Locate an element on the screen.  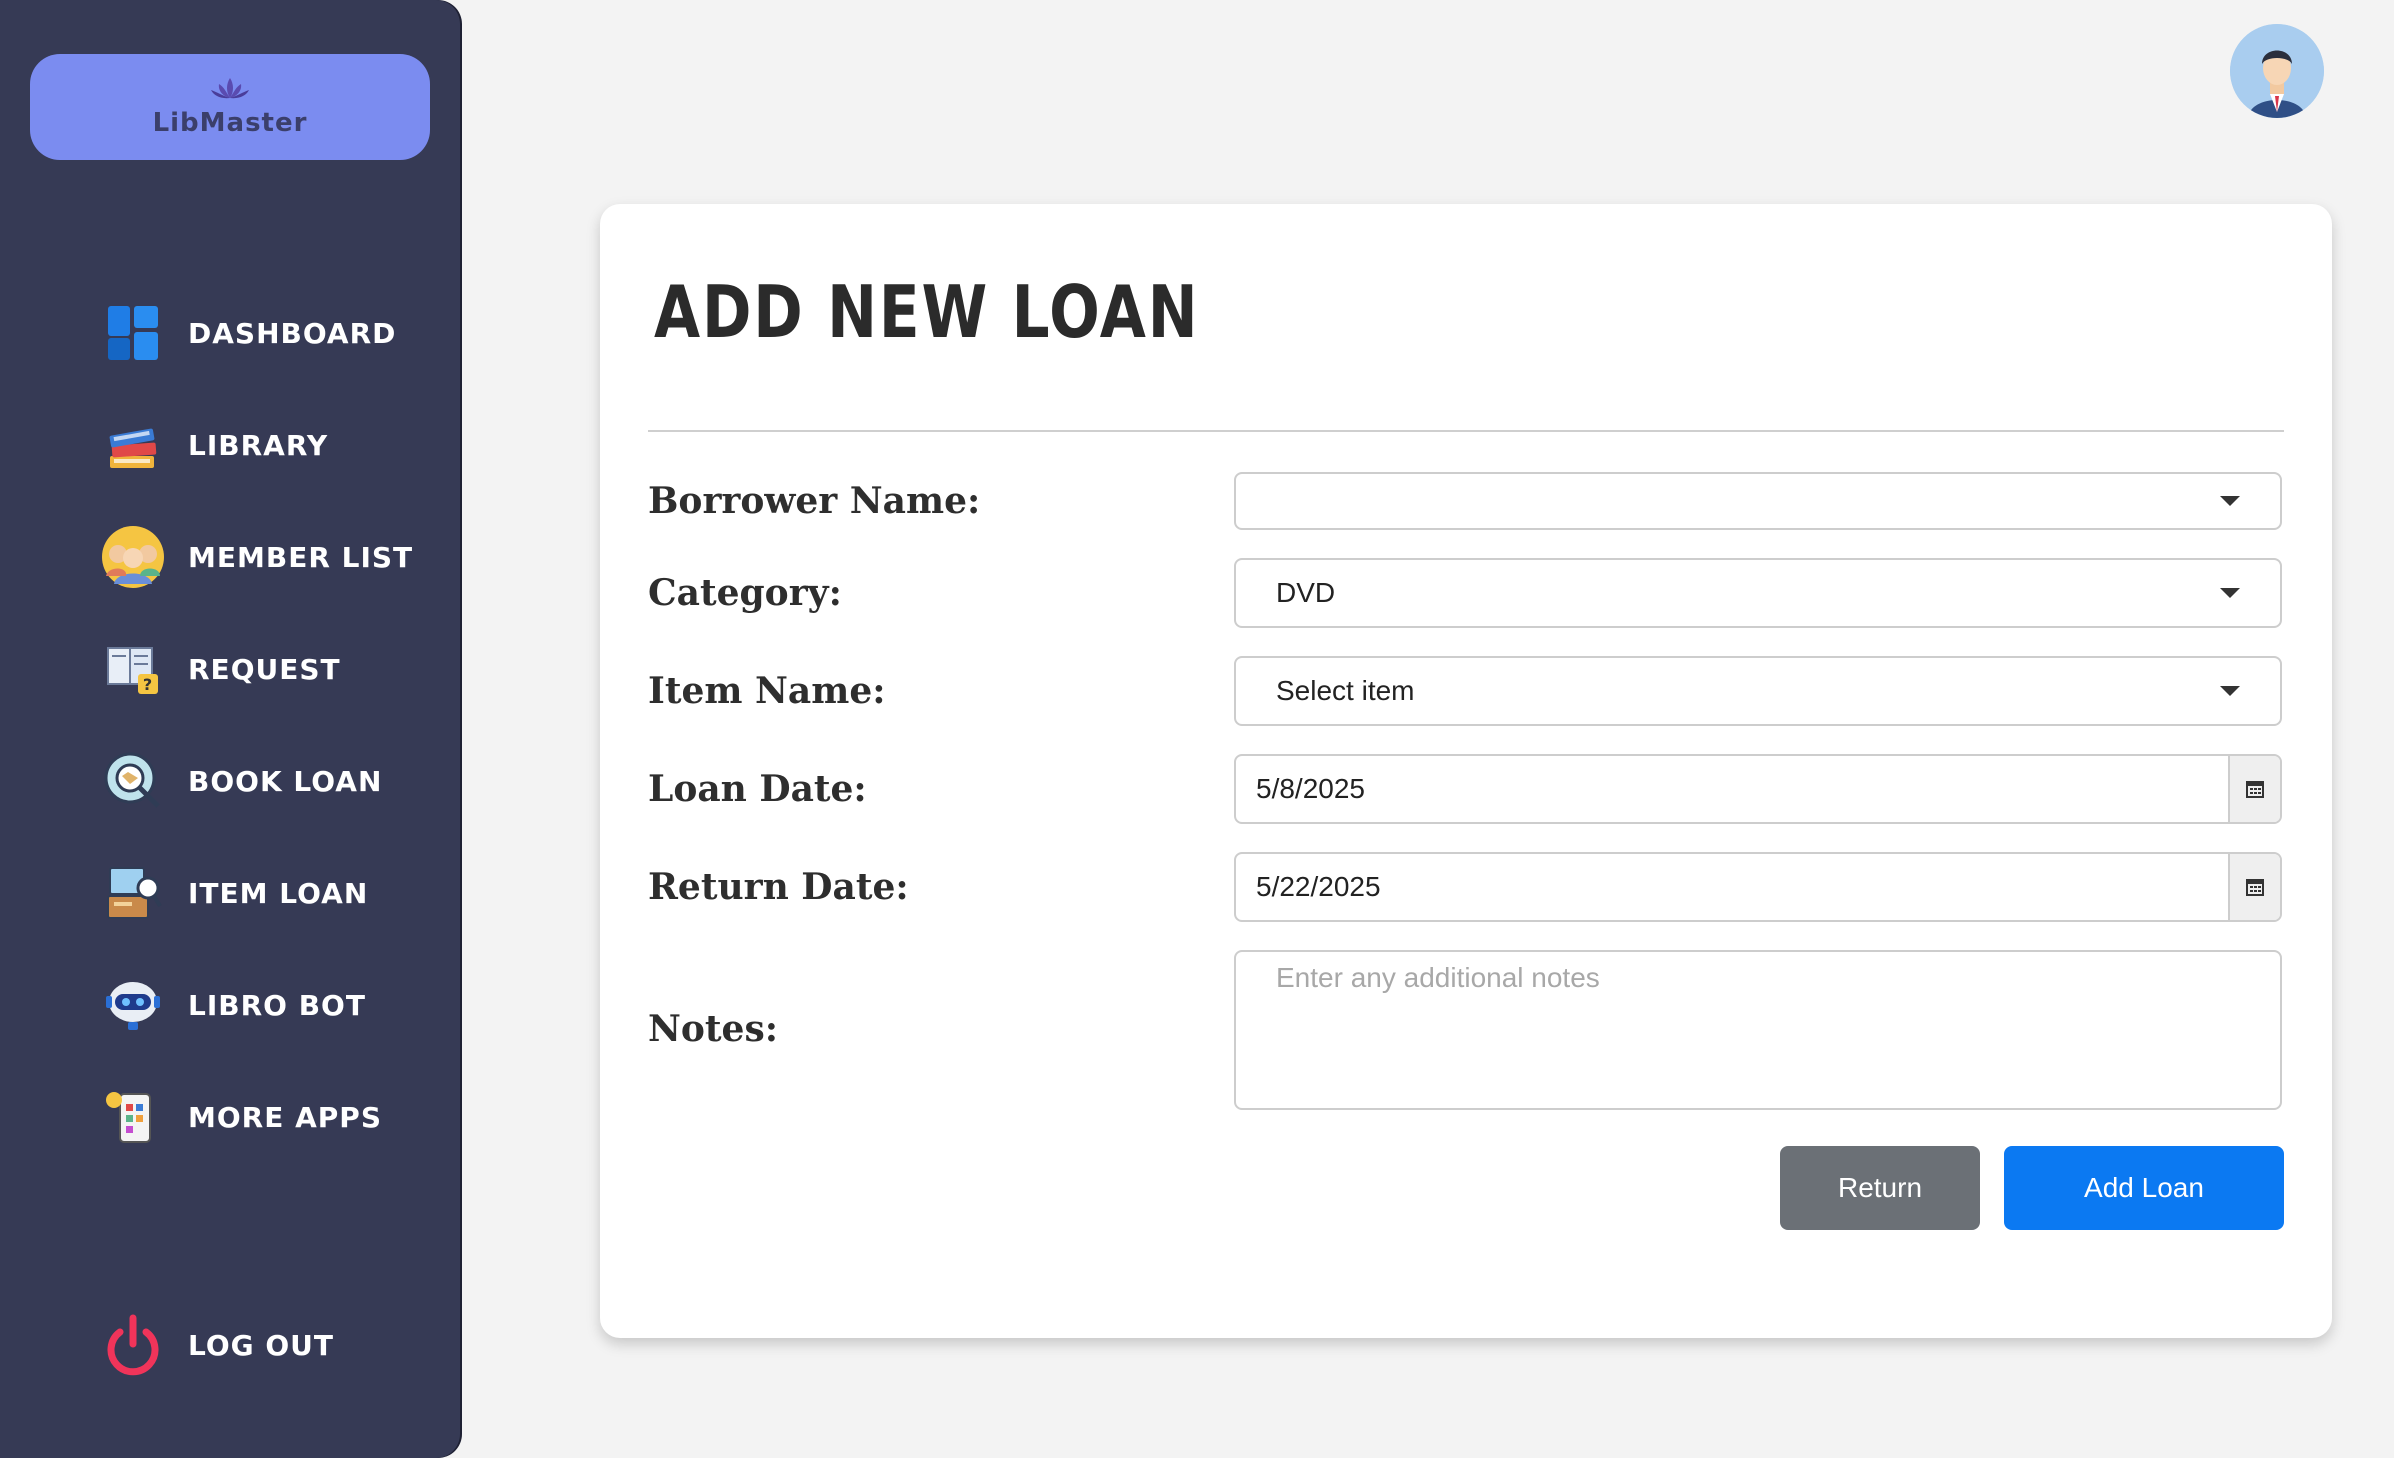
item-name-value: Select item is located at coordinates (1345, 690).